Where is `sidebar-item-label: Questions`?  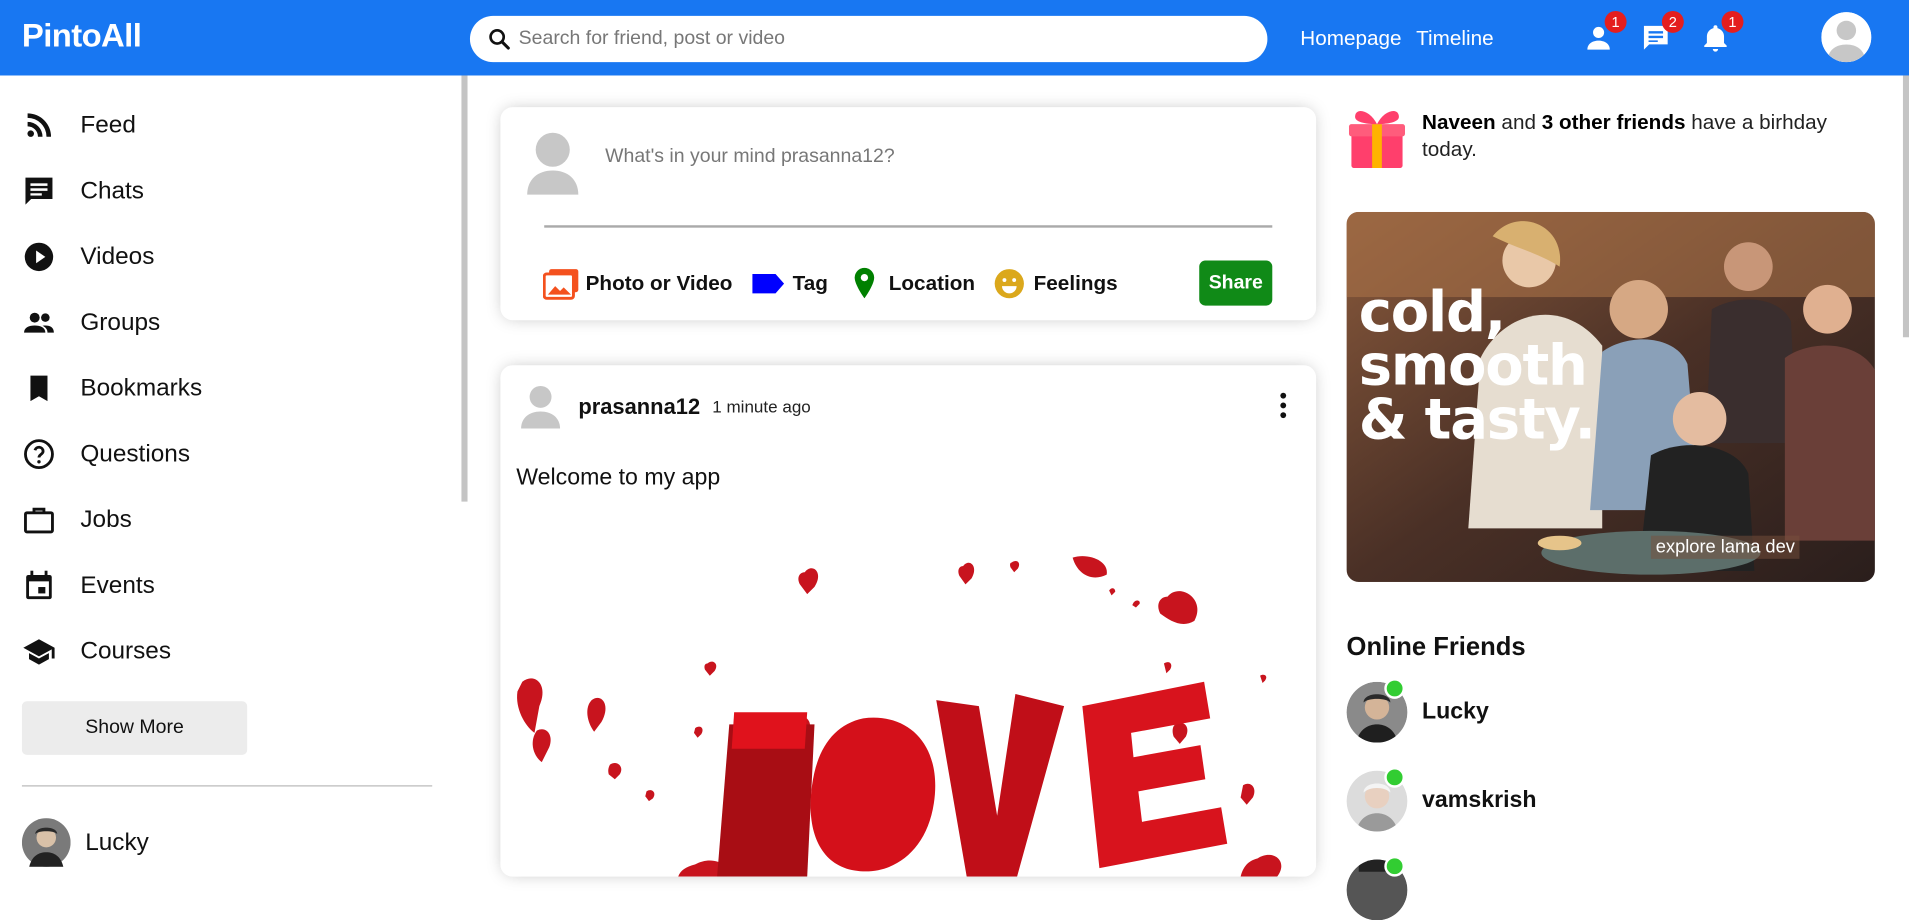
sidebar-item-label: Questions is located at coordinates (135, 453).